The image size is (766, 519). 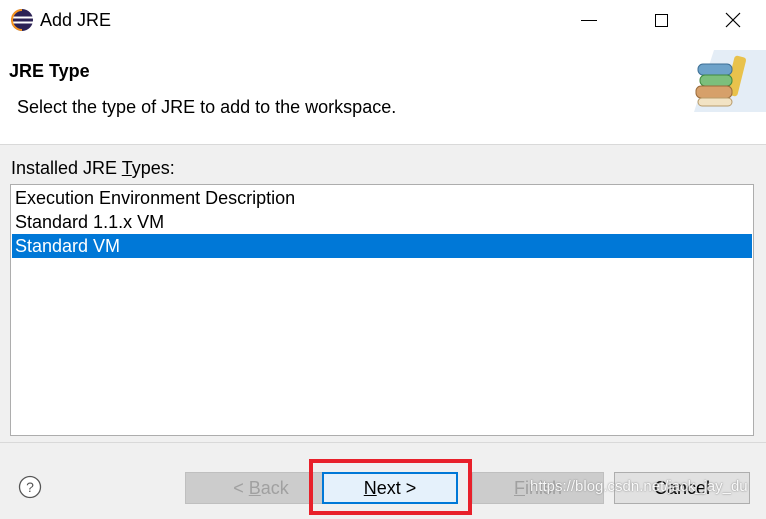 What do you see at coordinates (383, 20) in the screenshot?
I see `title-bar: Add JRE` at bounding box center [383, 20].